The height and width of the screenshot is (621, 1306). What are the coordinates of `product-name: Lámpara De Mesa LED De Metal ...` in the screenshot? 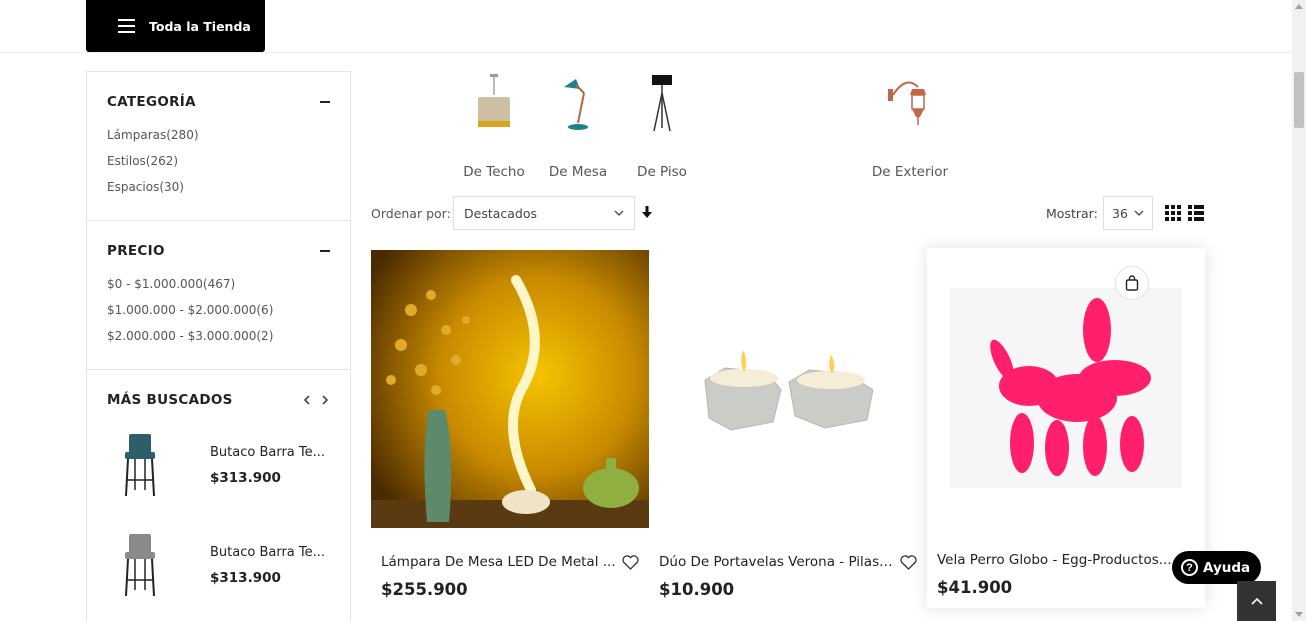 It's located at (498, 562).